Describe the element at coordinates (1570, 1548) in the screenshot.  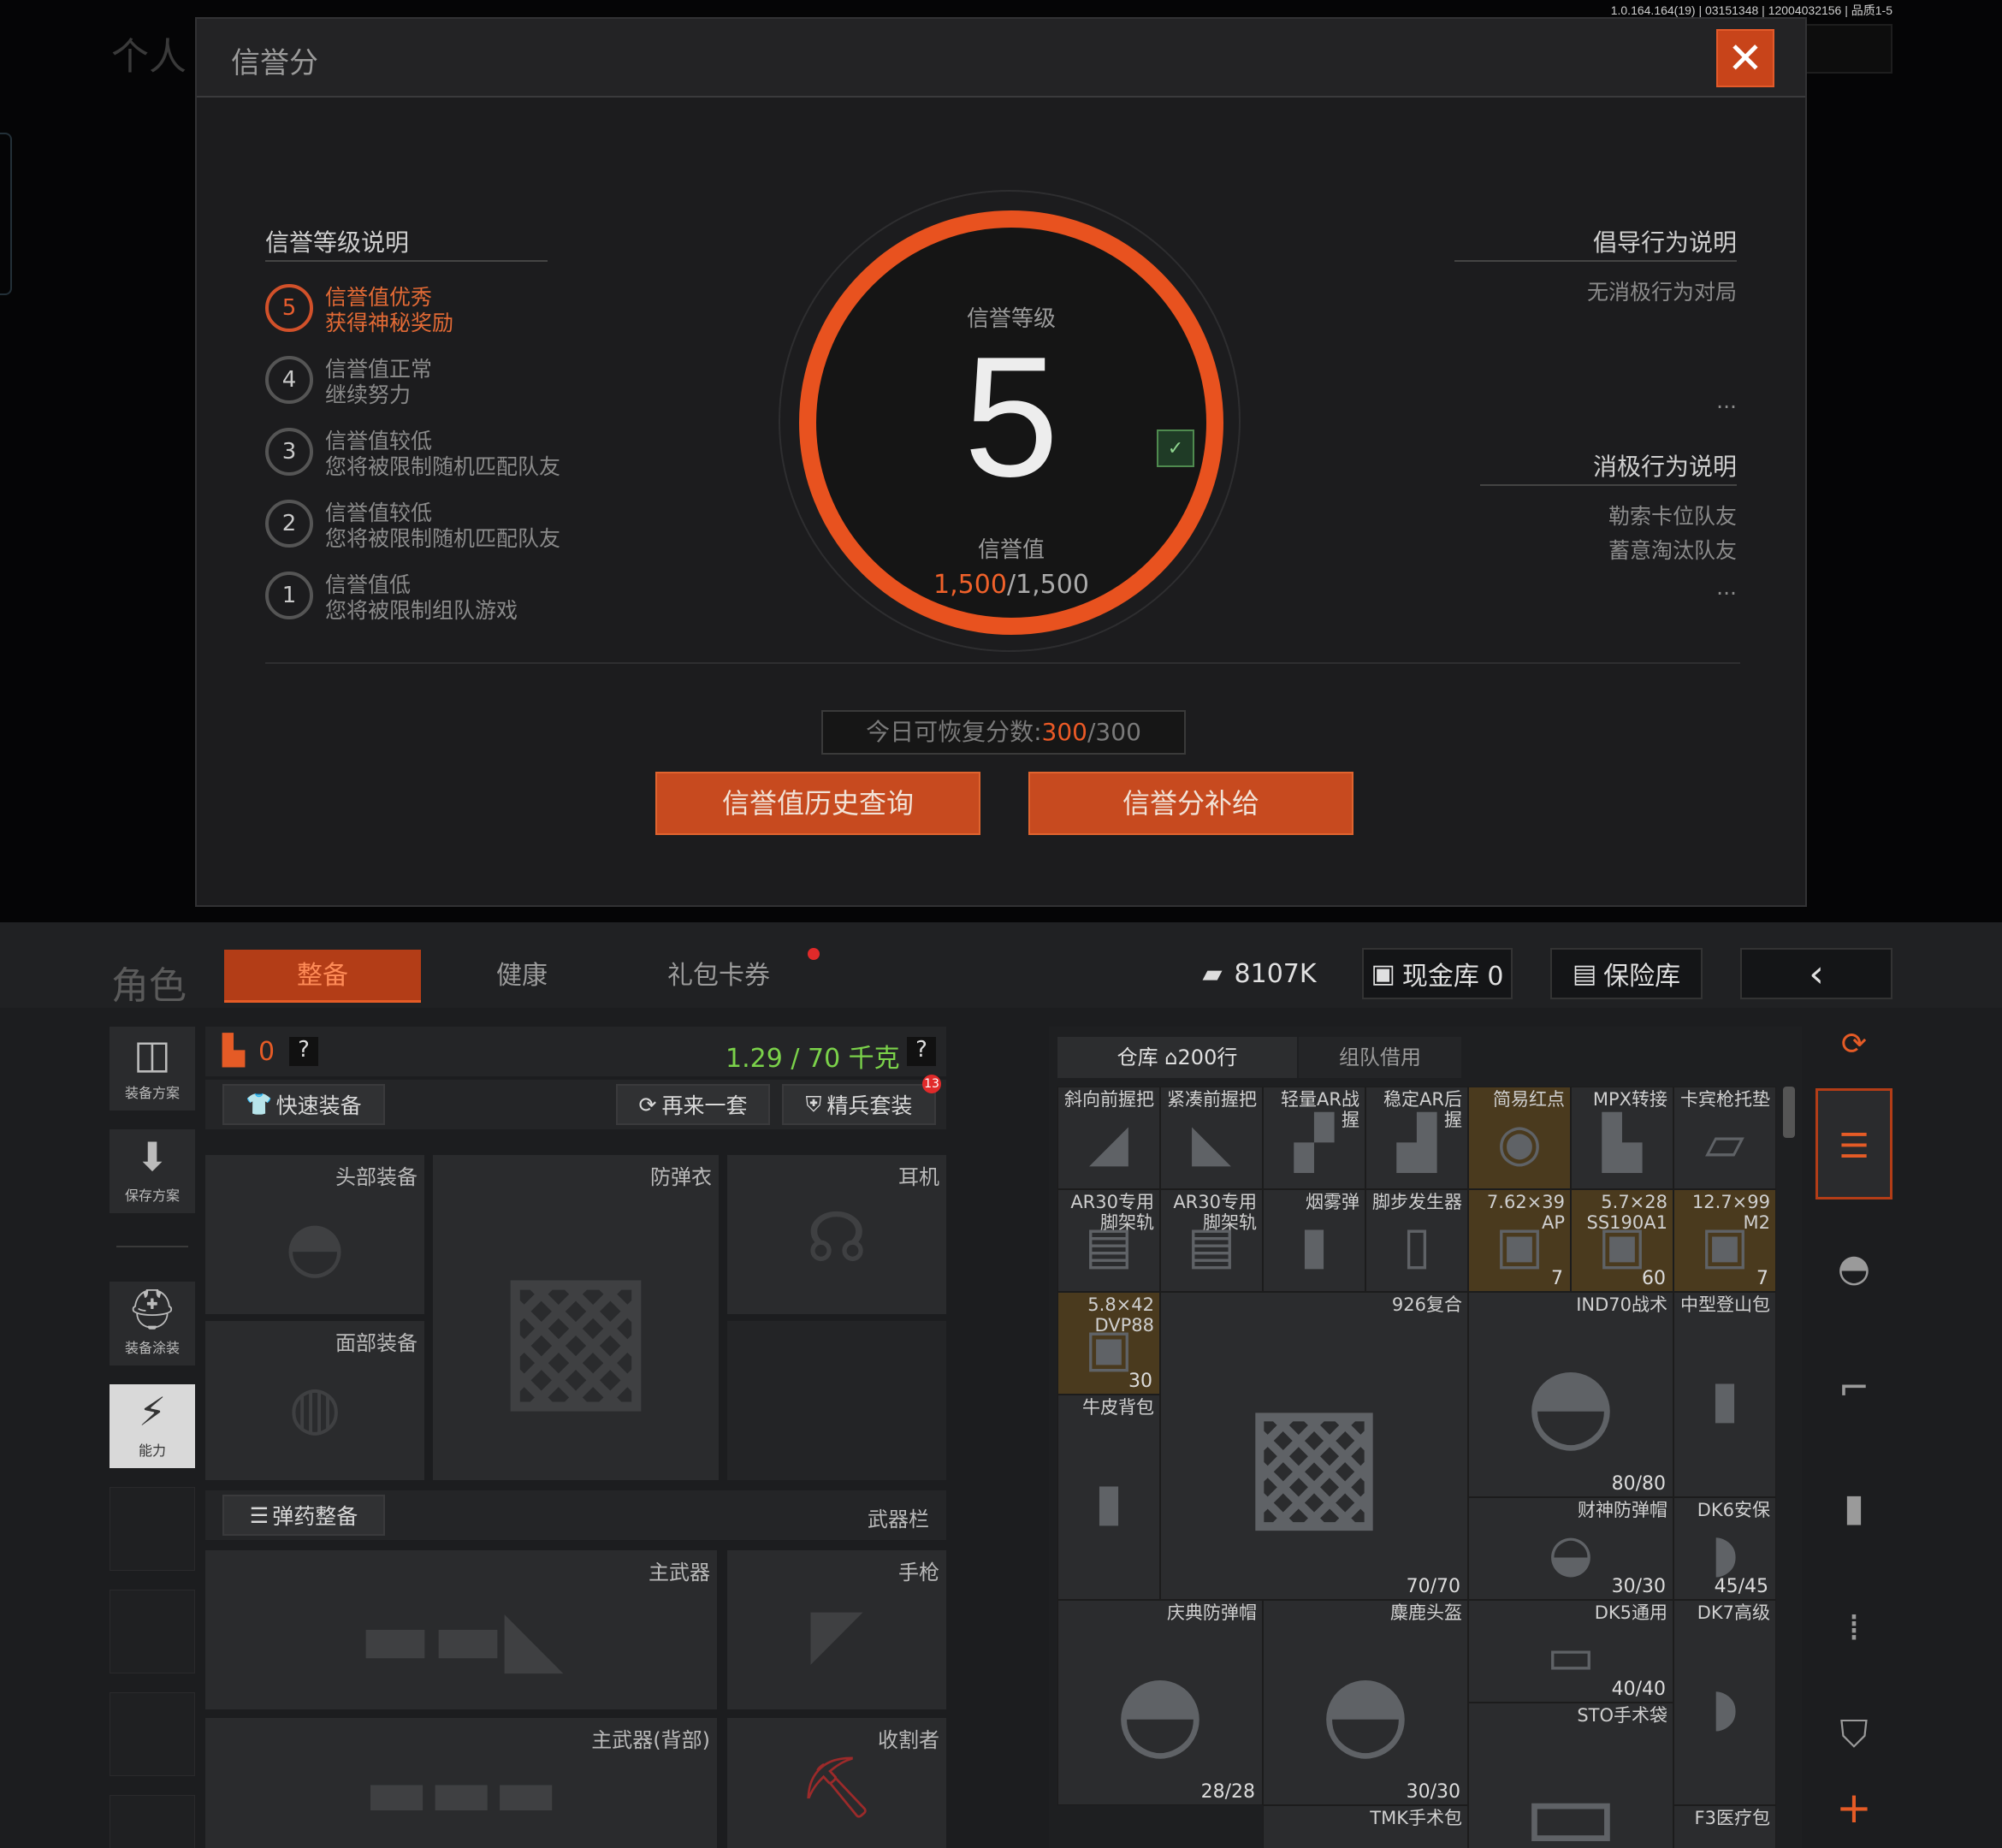
I see `warehouse-item: 财神防弹帽 ◒ 30/30` at that location.